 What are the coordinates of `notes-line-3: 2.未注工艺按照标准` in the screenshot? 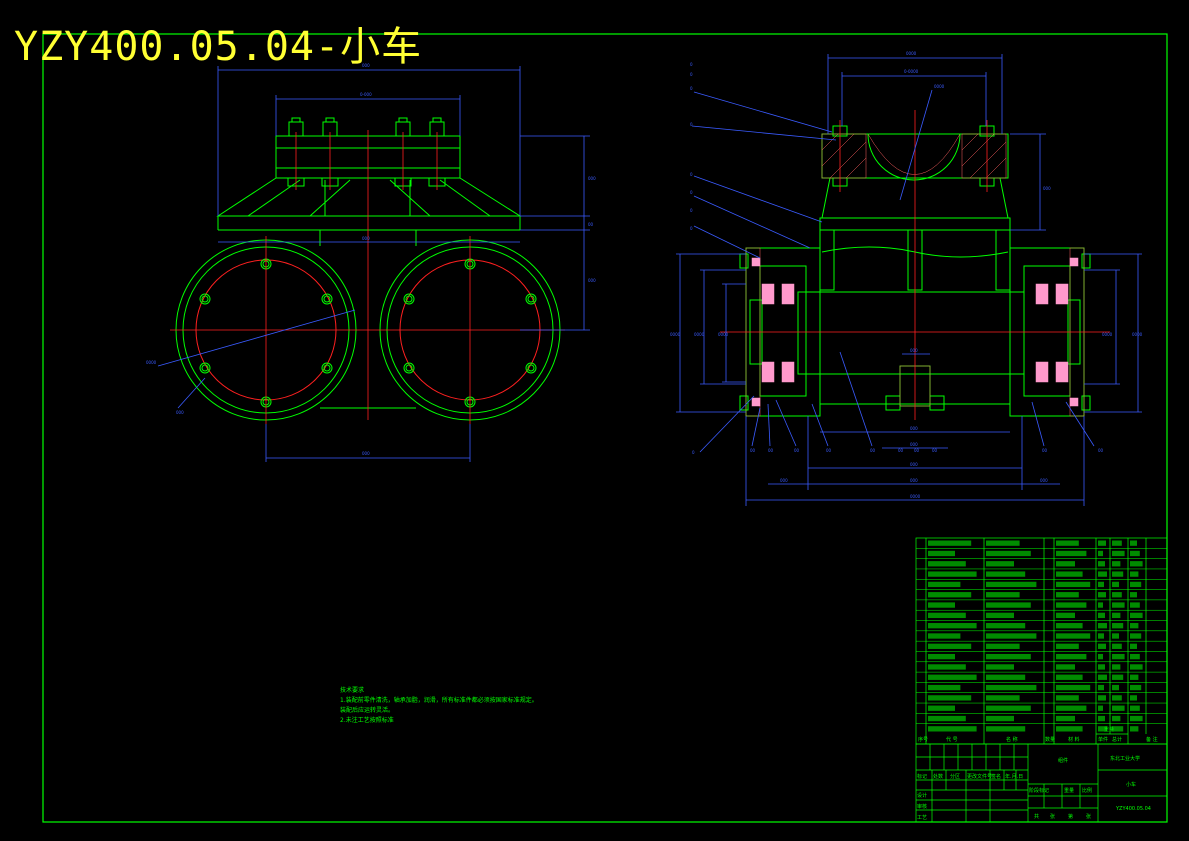 It's located at (367, 720).